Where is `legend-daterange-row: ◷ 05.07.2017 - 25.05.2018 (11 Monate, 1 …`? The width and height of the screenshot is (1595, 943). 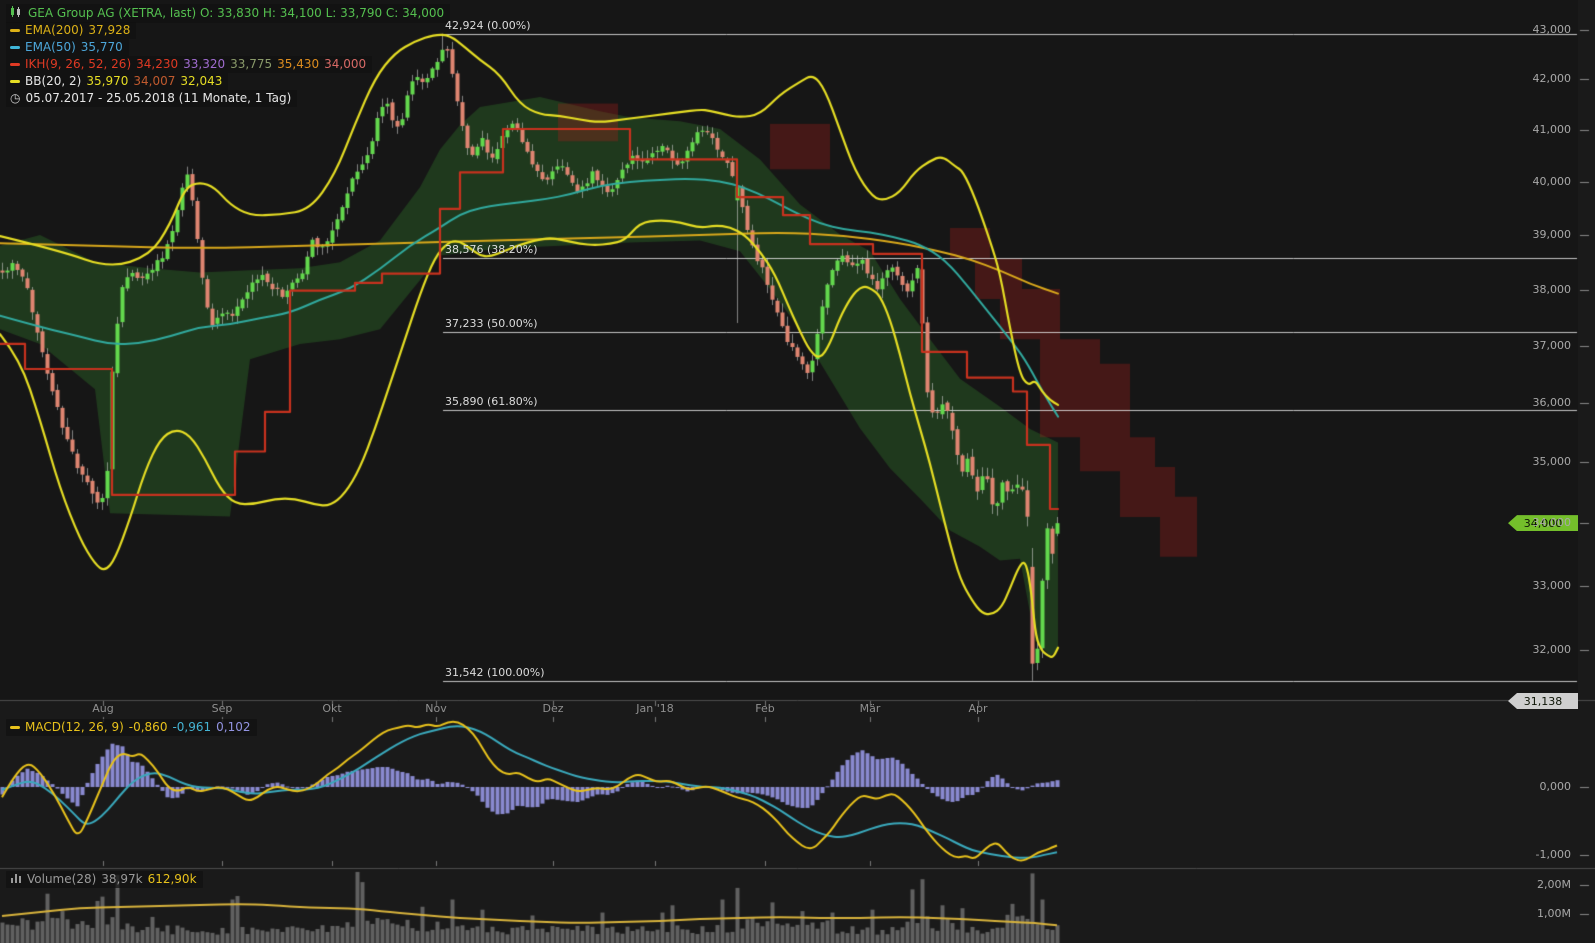
legend-daterange-row: ◷ 05.07.2017 - 25.05.2018 (11 Monate, 1 … is located at coordinates (152, 98).